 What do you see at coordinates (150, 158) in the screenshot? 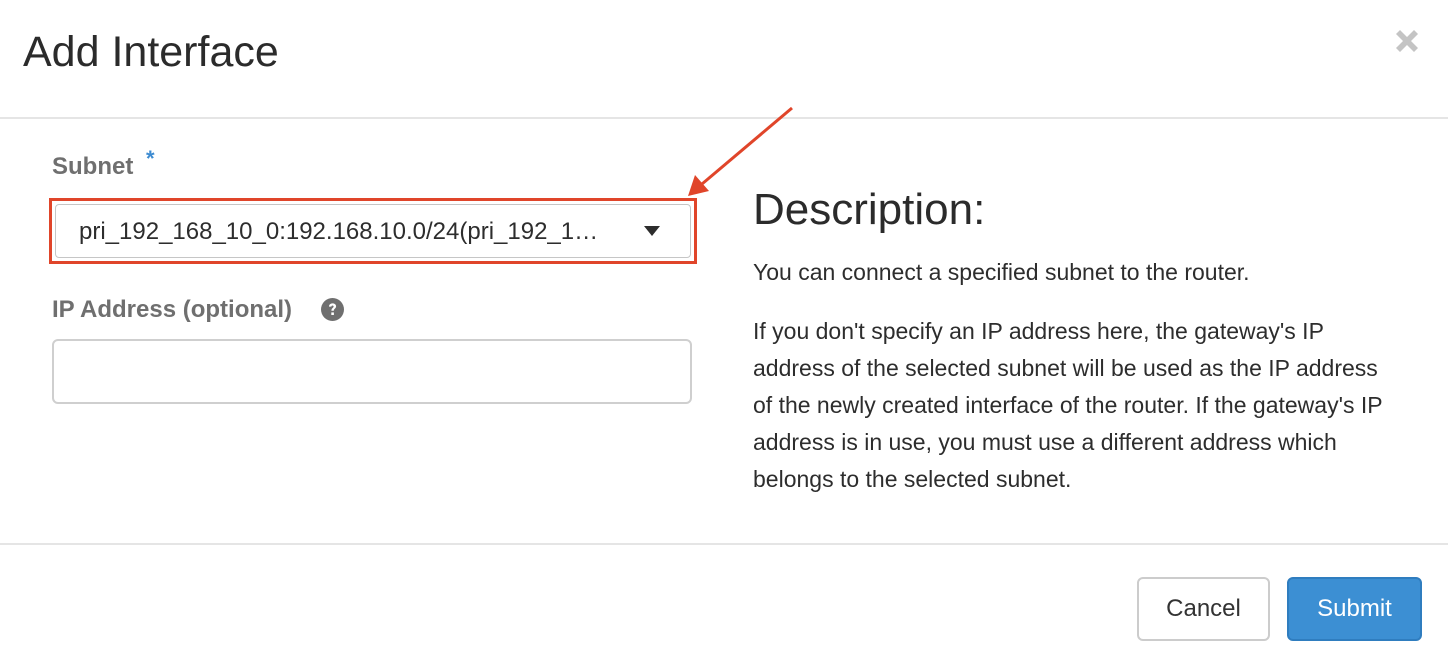
I see `required-marker: *` at bounding box center [150, 158].